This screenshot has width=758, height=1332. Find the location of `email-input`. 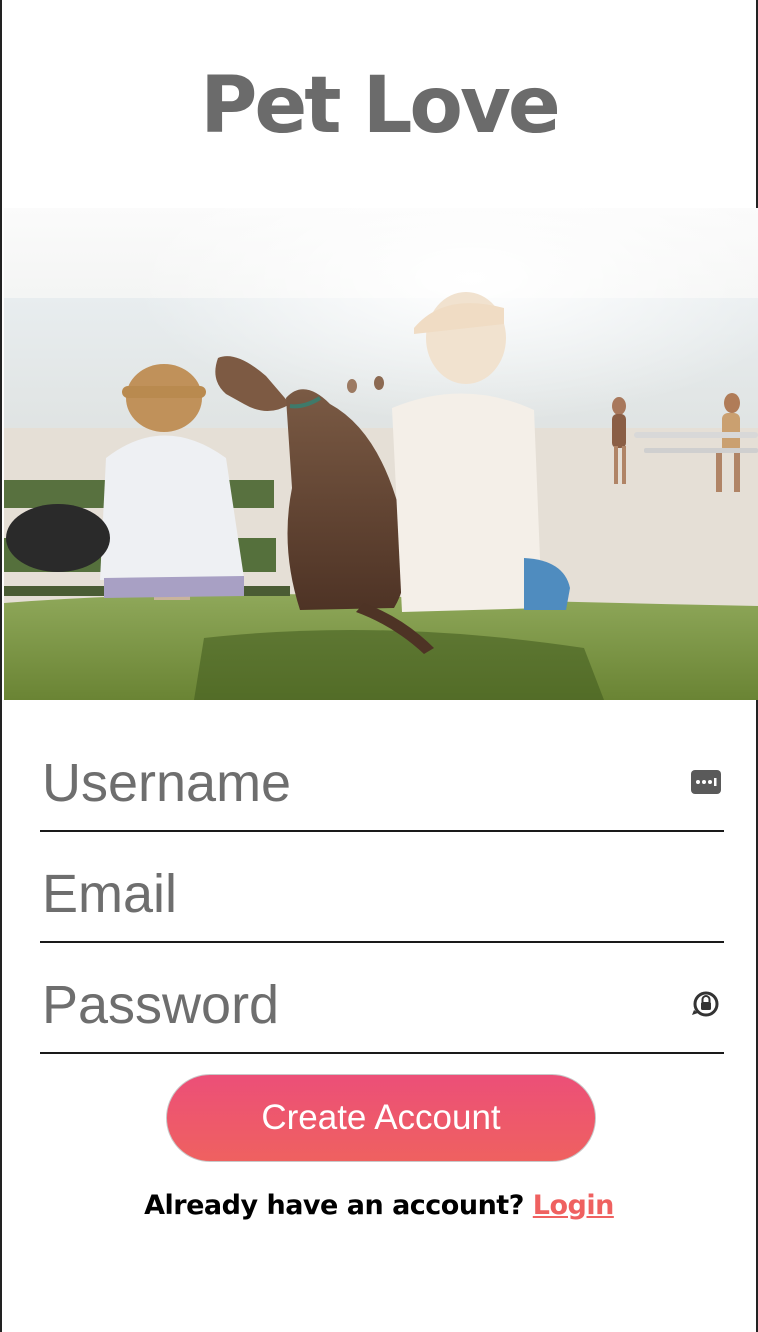

email-input is located at coordinates (351, 894).